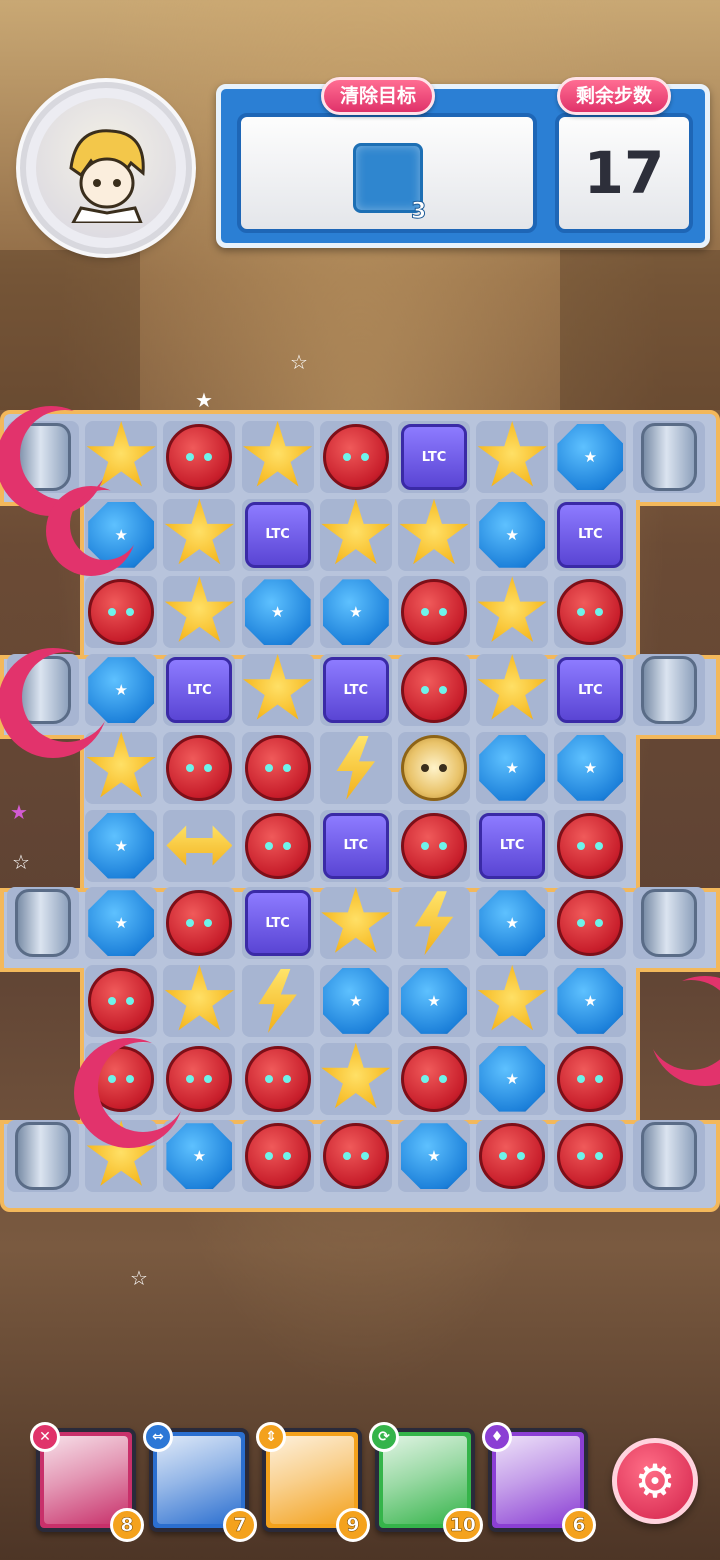  What do you see at coordinates (271, 1437) in the screenshot?
I see `vertical-arrows-icon: ⇕` at bounding box center [271, 1437].